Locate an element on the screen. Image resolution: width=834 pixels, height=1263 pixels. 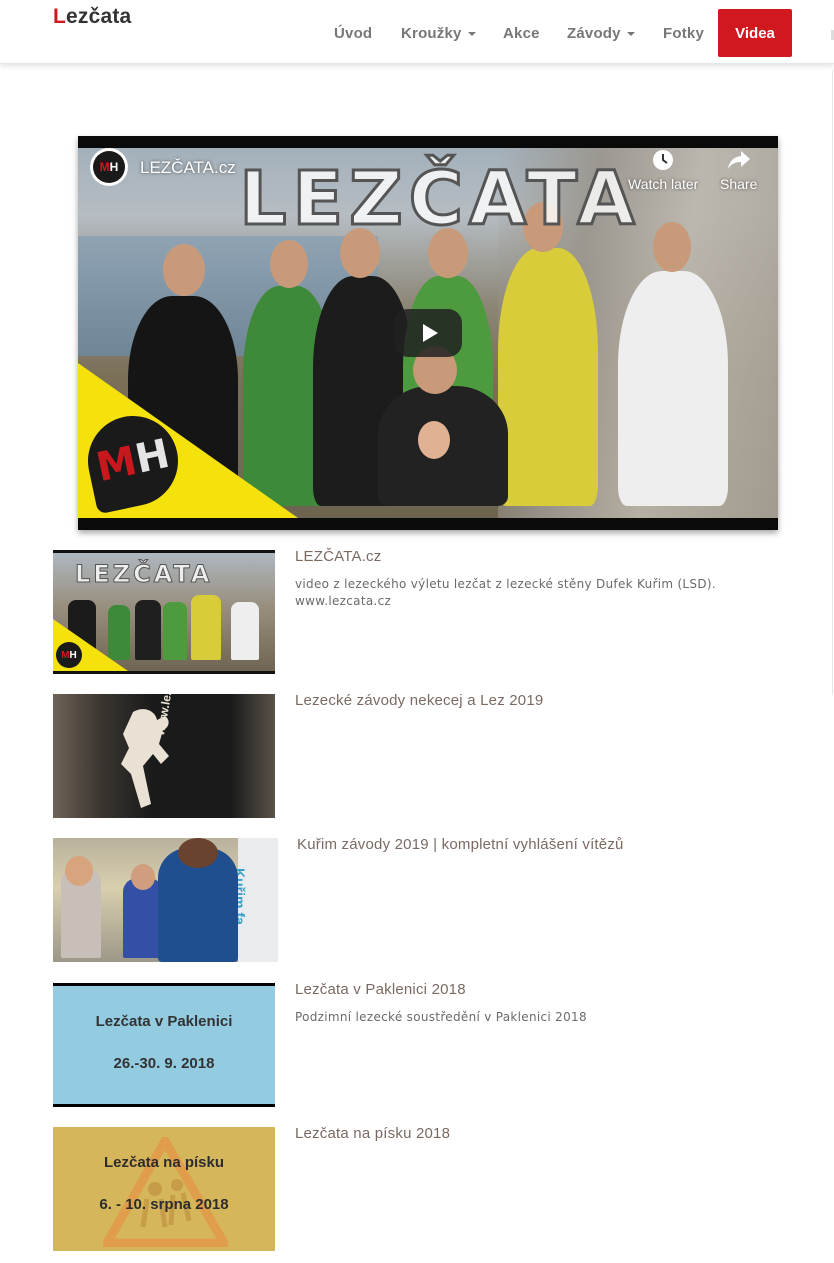
climber-print-graphic is located at coordinates (145, 758).